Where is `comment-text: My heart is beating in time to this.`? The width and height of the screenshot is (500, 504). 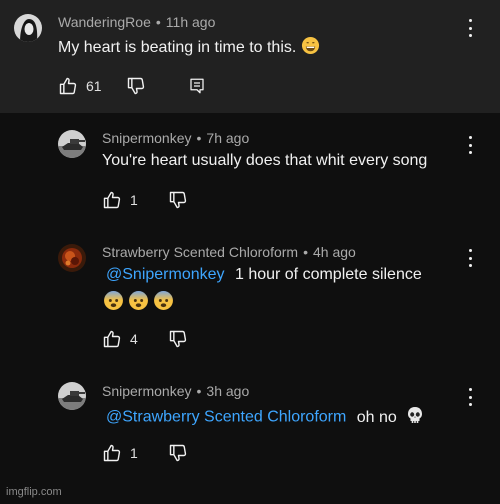 comment-text: My heart is beating in time to this. is located at coordinates (189, 48).